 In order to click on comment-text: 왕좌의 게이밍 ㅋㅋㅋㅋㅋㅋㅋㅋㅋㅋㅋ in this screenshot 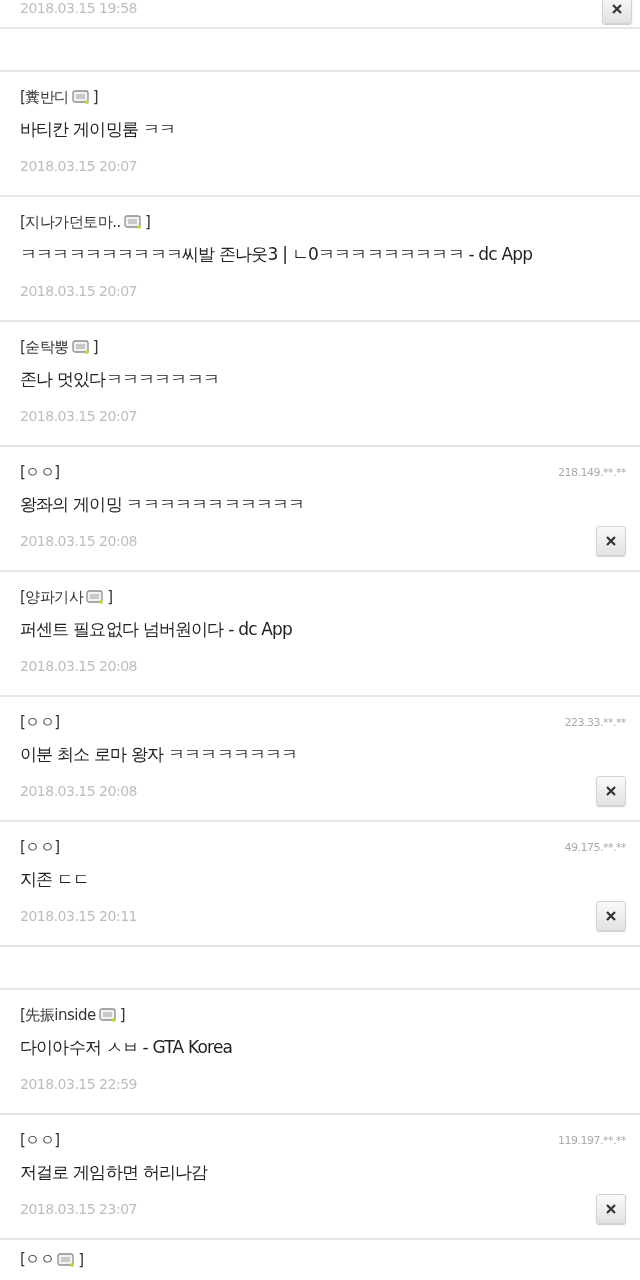, I will do `click(163, 504)`.